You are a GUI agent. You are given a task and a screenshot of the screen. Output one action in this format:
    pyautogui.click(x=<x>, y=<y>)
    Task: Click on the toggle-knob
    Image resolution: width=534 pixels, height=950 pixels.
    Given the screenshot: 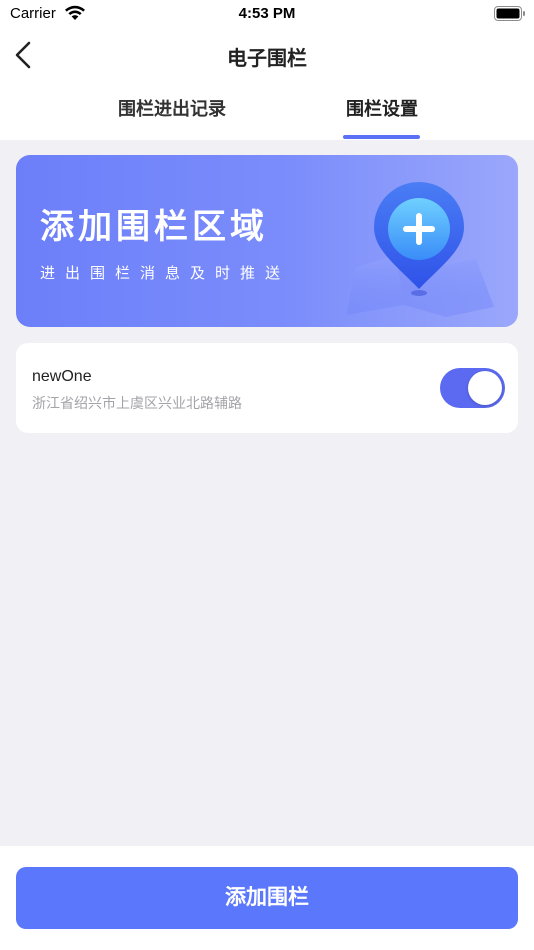 What is the action you would take?
    pyautogui.click(x=485, y=388)
    